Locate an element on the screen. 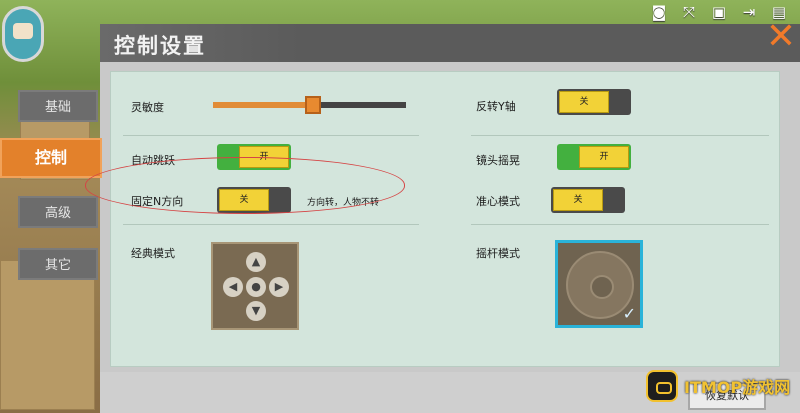  close-button: ✕ is located at coordinates (781, 37).